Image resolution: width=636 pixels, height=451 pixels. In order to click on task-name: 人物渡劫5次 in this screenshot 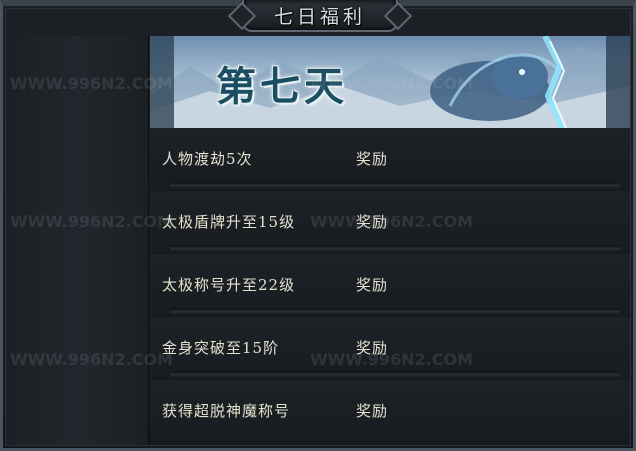, I will do `click(207, 159)`.